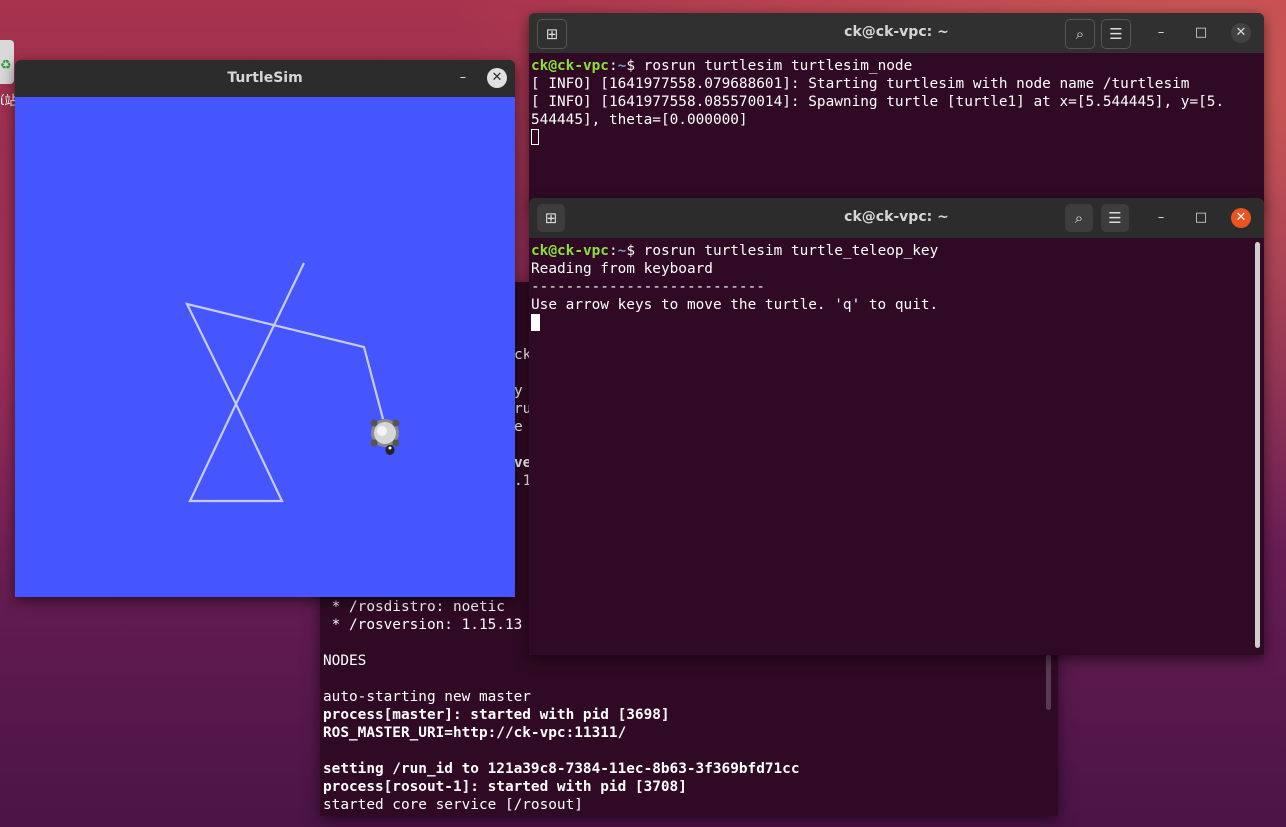 The width and height of the screenshot is (1286, 827). Describe the element at coordinates (236, 453) in the screenshot. I see `turtle-path-triangle` at that location.